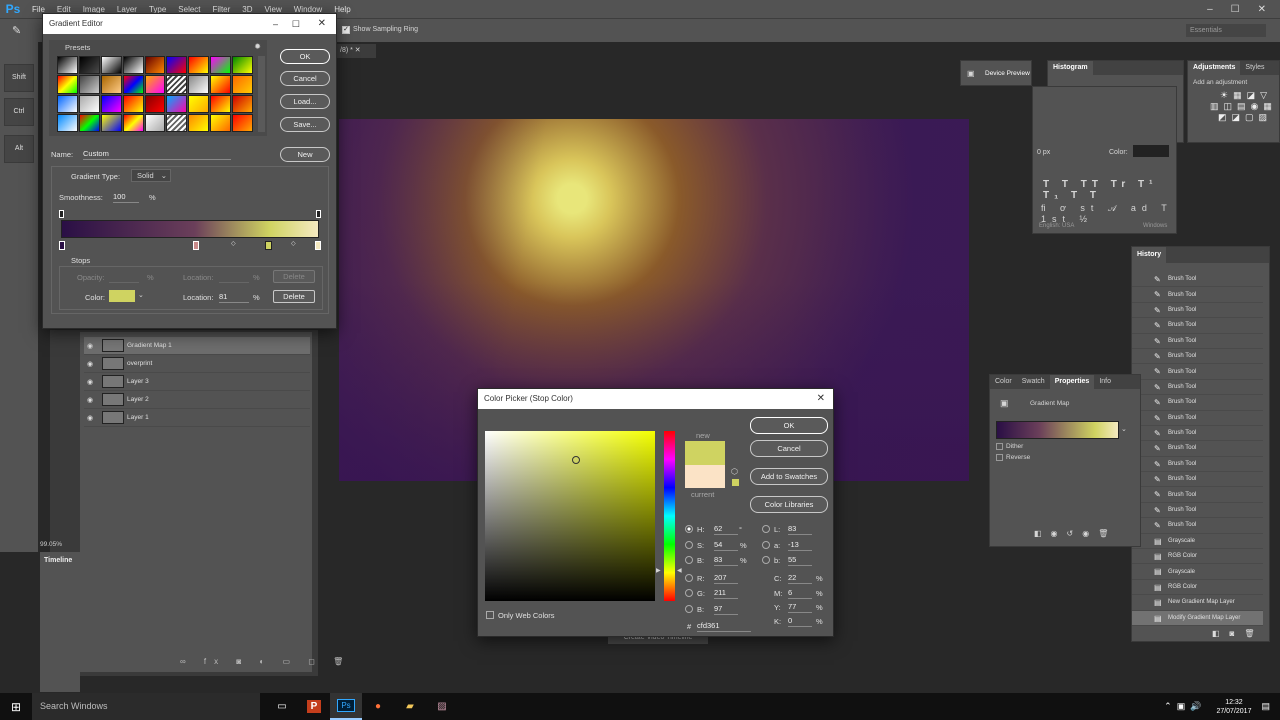 This screenshot has height=720, width=1280. I want to click on layer-row: ◉ Gradient Map 1, so click(197, 346).